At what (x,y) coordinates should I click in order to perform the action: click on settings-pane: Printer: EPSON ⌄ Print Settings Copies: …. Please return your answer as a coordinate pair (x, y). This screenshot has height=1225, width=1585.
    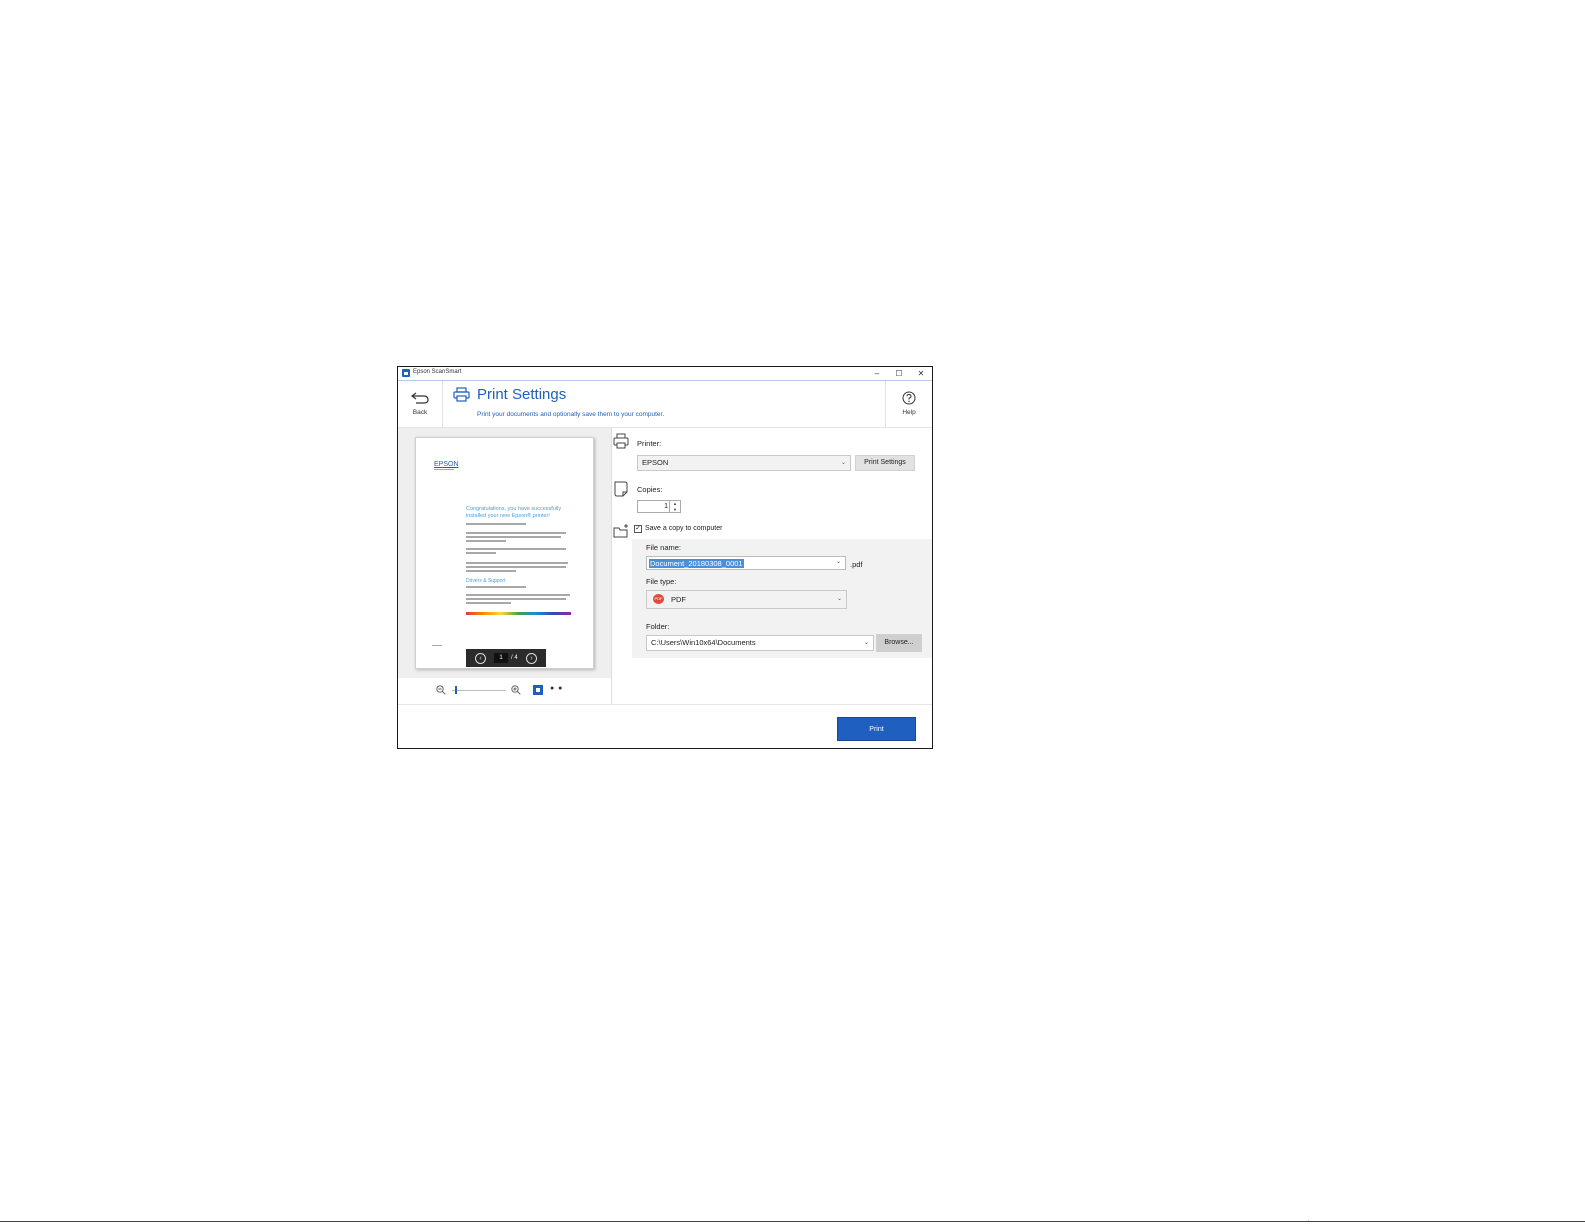
    Looking at the image, I should click on (772, 566).